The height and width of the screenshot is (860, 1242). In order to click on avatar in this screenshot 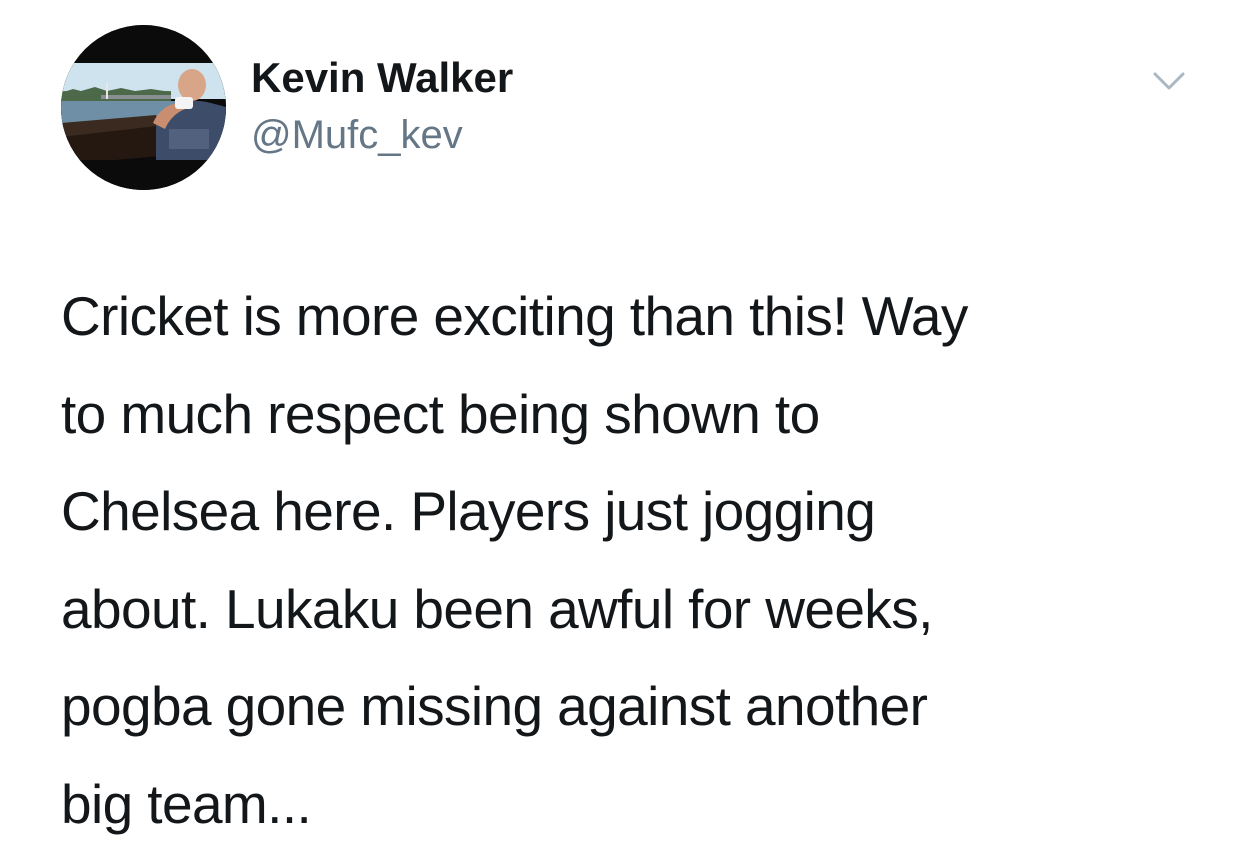, I will do `click(143, 107)`.